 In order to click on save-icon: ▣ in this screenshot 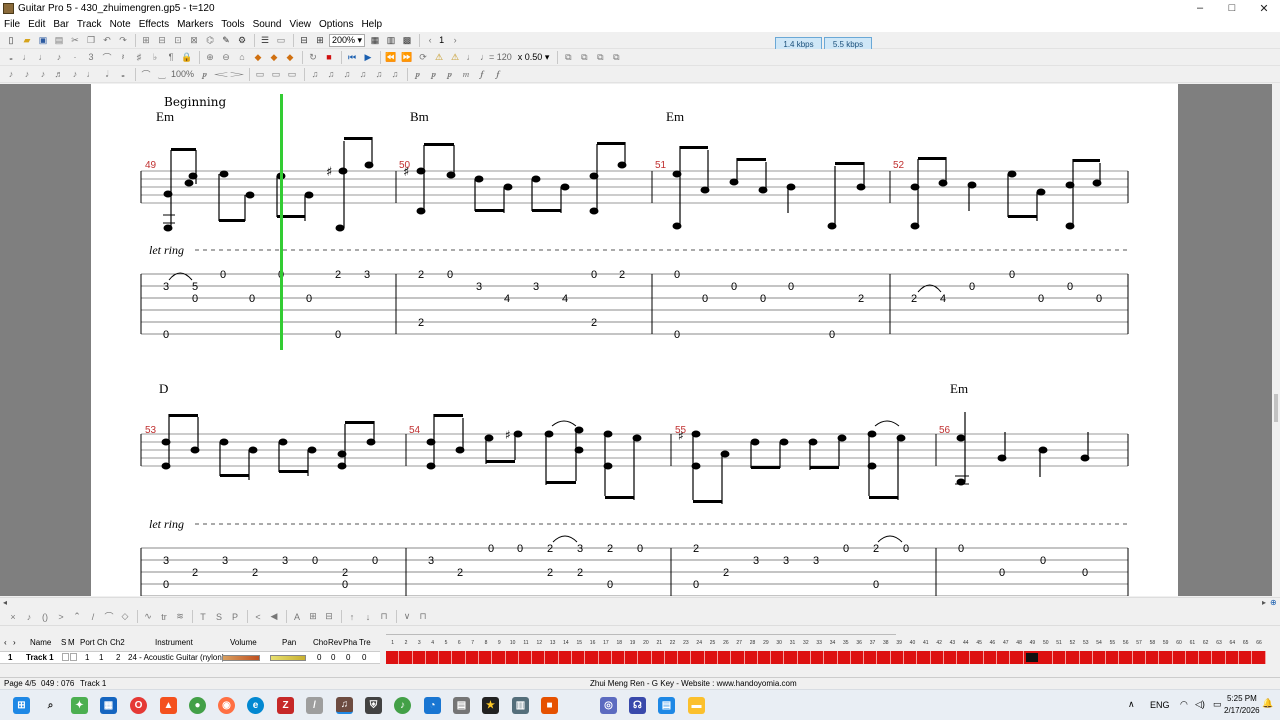, I will do `click(43, 40)`.